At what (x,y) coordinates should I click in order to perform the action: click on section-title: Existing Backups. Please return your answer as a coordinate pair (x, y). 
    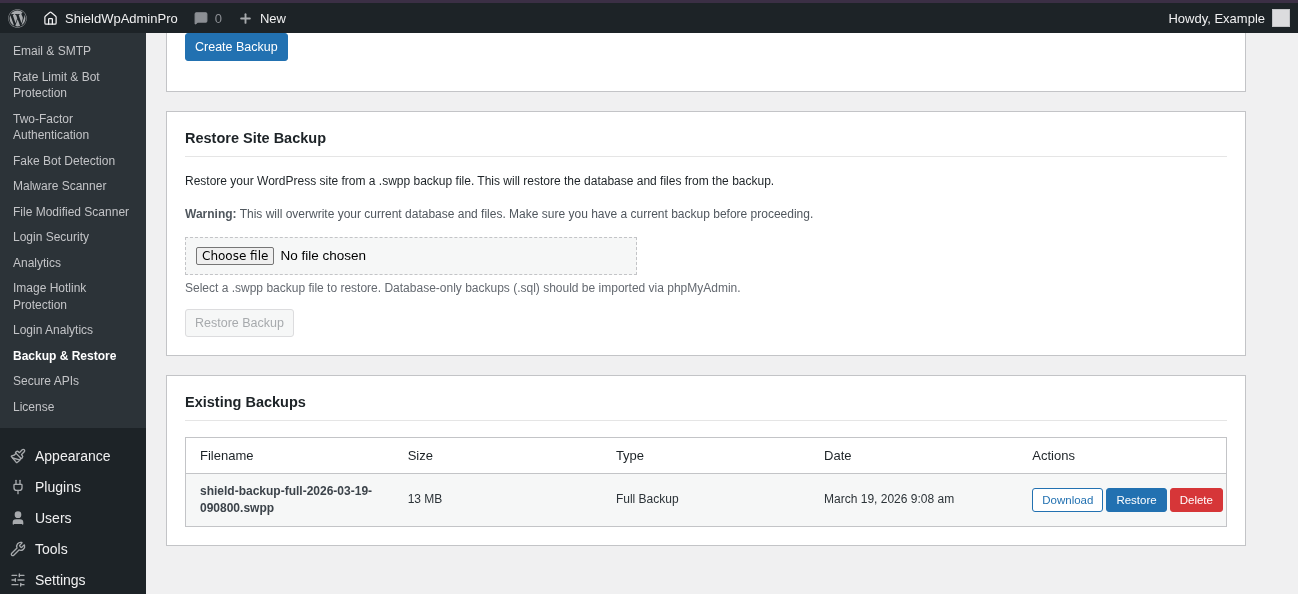
    Looking at the image, I should click on (706, 404).